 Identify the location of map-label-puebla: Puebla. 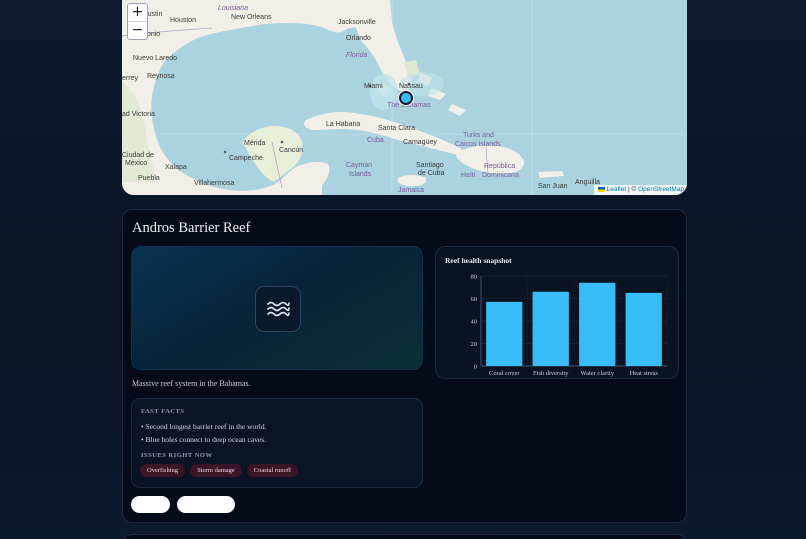
(149, 178).